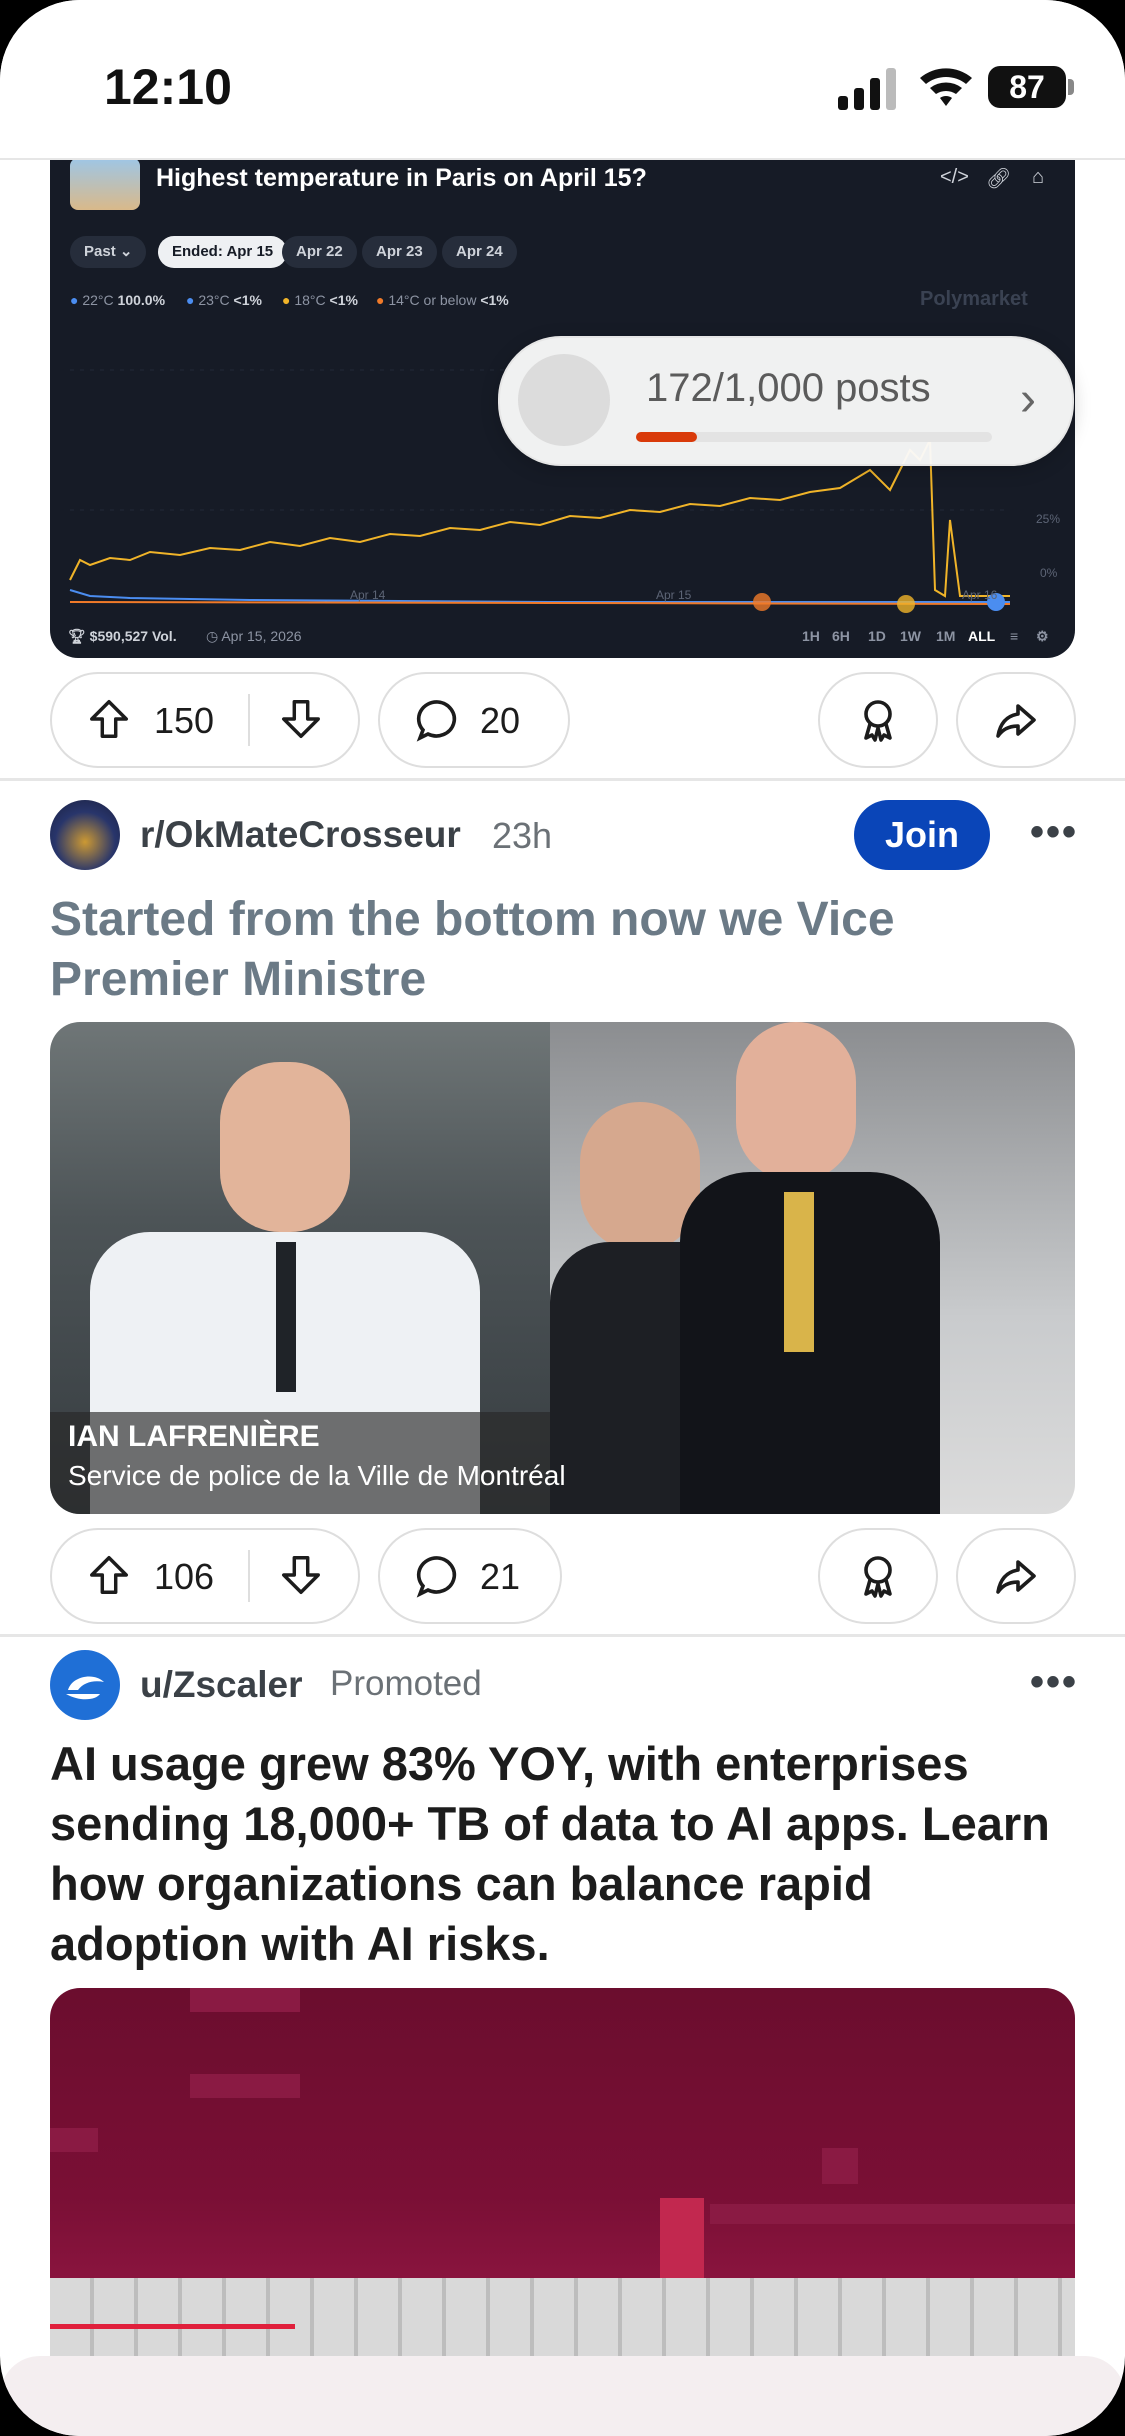 Image resolution: width=1125 pixels, height=2436 pixels. Describe the element at coordinates (85, 835) in the screenshot. I see `subreddit-avatar` at that location.